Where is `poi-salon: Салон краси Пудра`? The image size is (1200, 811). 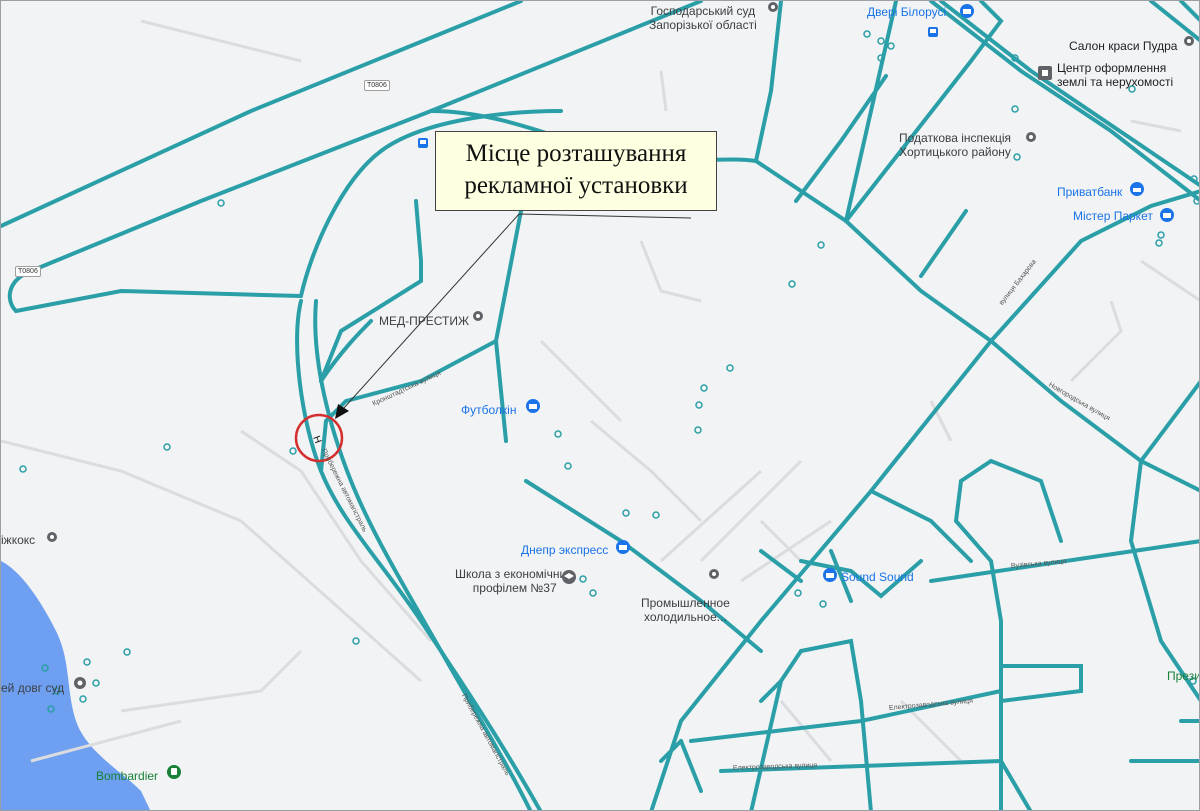 poi-salon: Салон краси Пудра is located at coordinates (1123, 46).